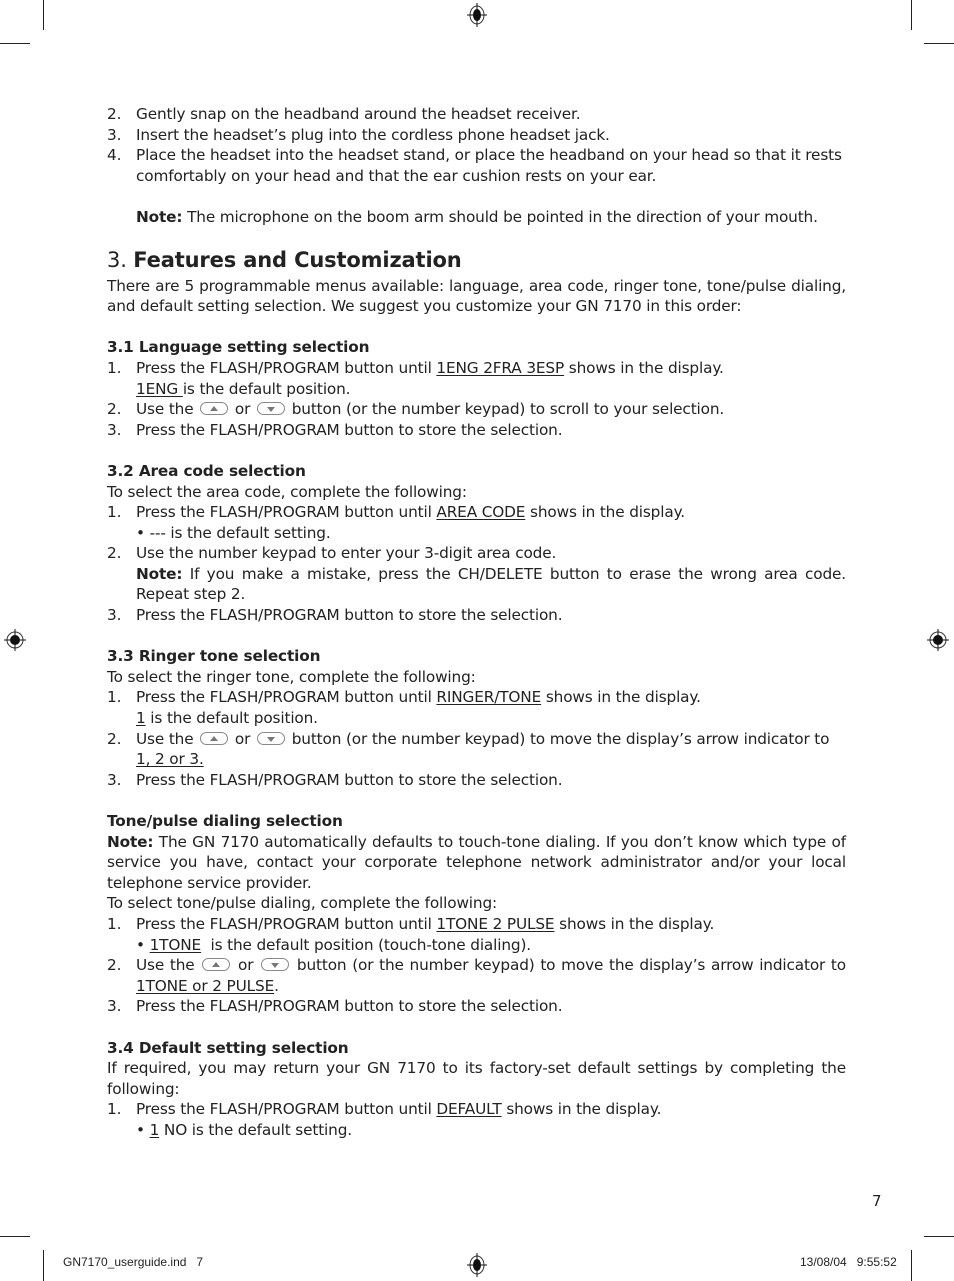  Describe the element at coordinates (133, 1262) in the screenshot. I see `slug-filename: GN7170_userguide.ind 7` at that location.